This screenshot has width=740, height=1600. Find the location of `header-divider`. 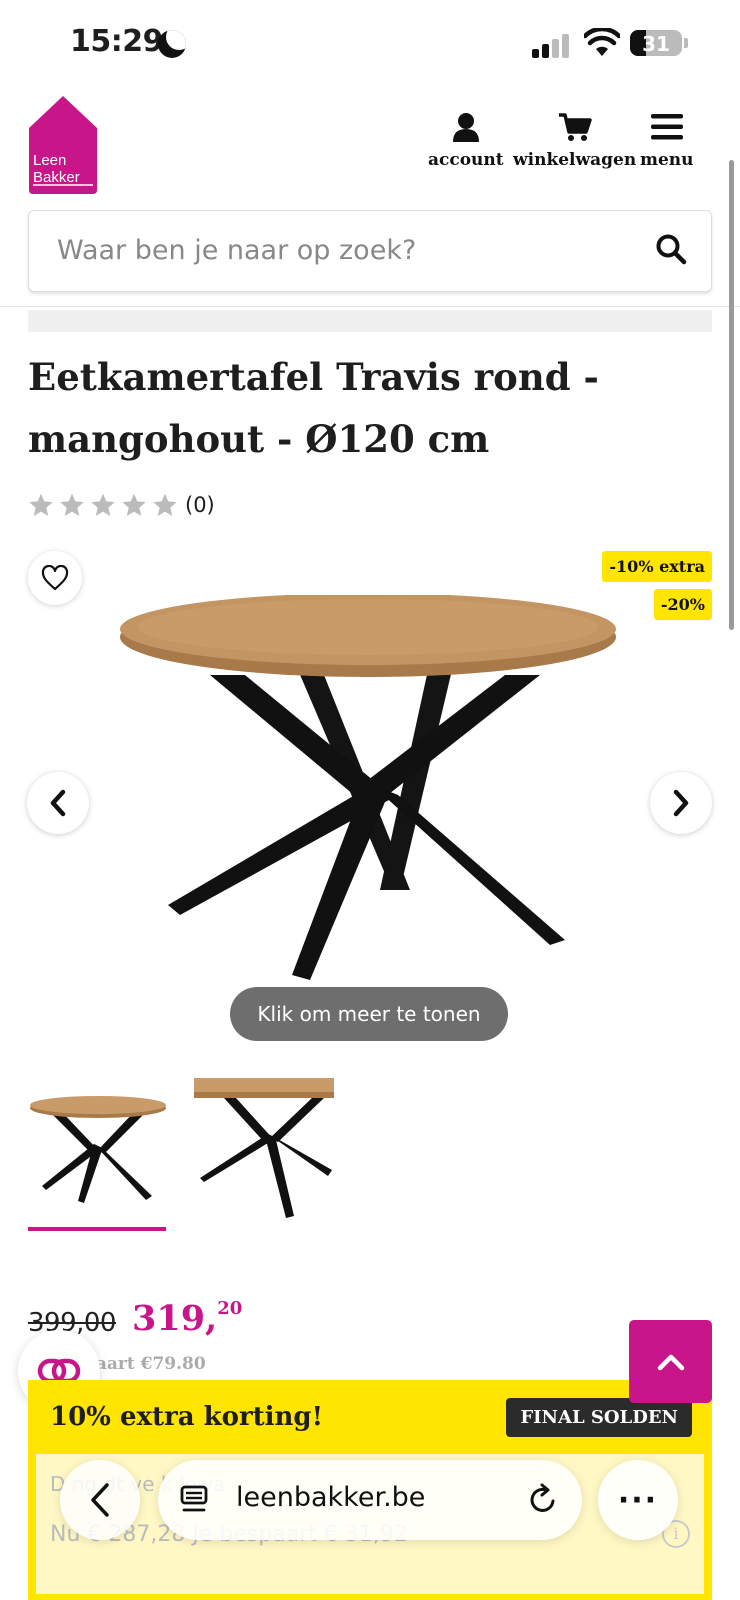

header-divider is located at coordinates (370, 306).